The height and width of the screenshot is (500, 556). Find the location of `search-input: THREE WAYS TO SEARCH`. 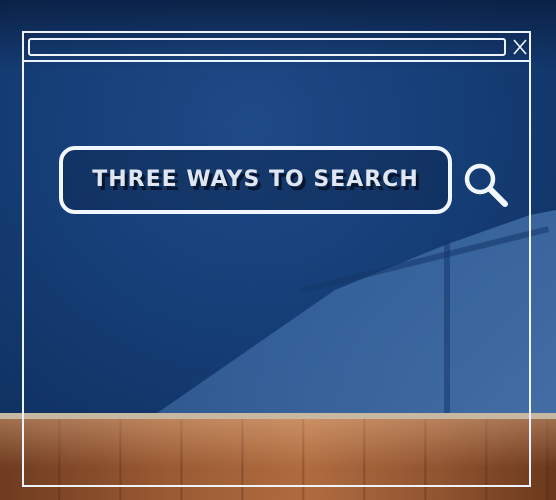

search-input: THREE WAYS TO SEARCH is located at coordinates (255, 180).